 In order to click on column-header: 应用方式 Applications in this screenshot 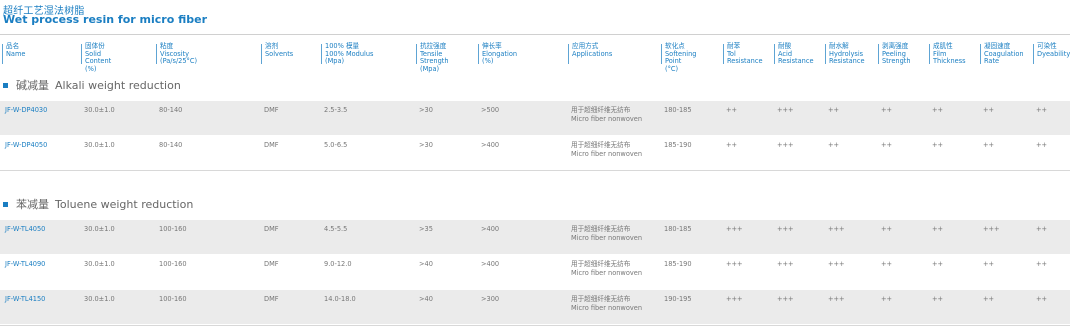, I will do `click(589, 53)`.